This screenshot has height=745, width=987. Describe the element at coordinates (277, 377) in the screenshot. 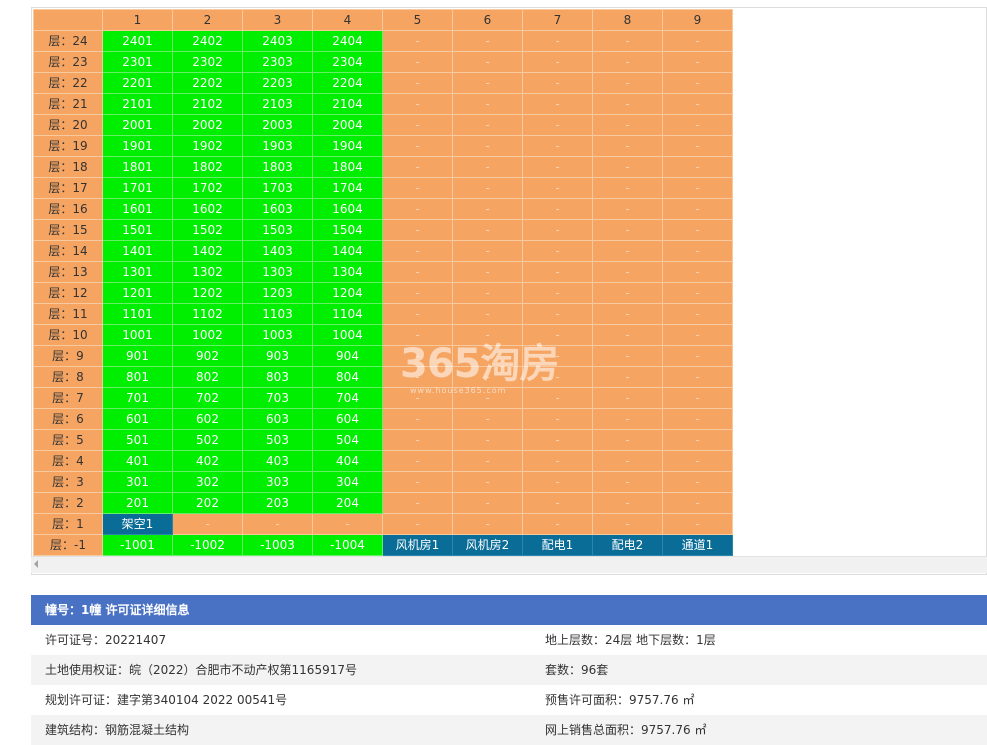

I see `unit-cell: 803` at that location.